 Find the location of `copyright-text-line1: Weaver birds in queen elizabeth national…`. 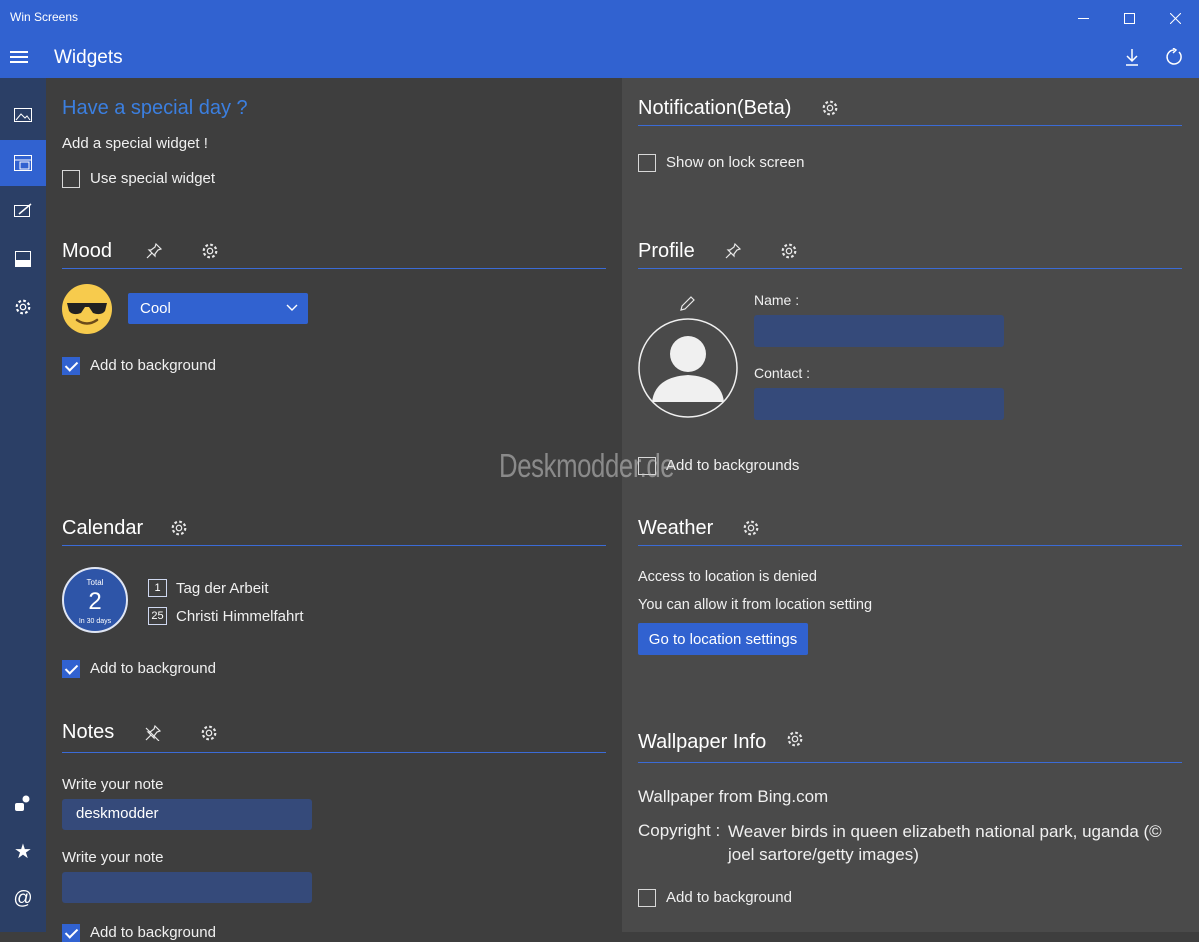

copyright-text-line1: Weaver birds in queen elizabeth national… is located at coordinates (945, 831).